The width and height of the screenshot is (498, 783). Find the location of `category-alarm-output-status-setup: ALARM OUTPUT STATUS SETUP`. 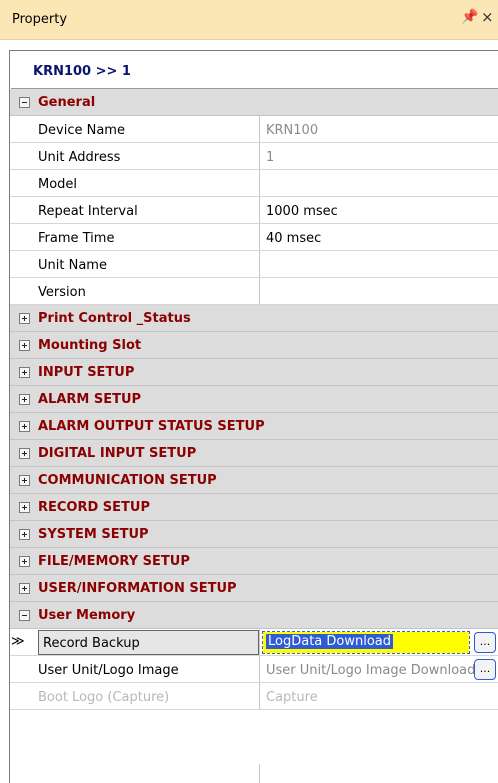

category-alarm-output-status-setup: ALARM OUTPUT STATUS SETUP is located at coordinates (254, 426).